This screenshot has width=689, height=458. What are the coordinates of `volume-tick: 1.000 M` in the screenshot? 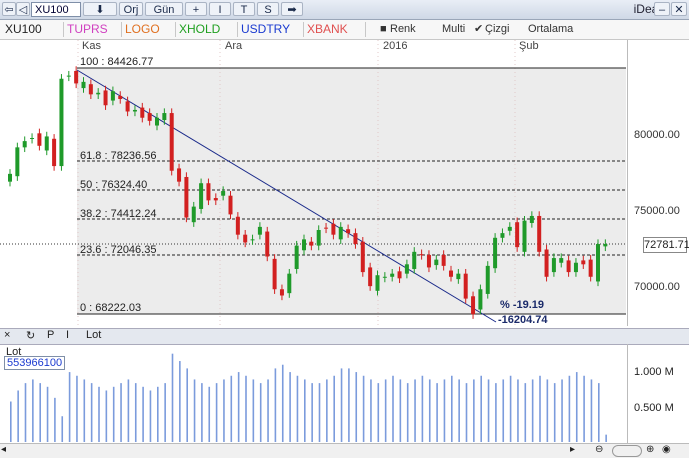 It's located at (654, 372).